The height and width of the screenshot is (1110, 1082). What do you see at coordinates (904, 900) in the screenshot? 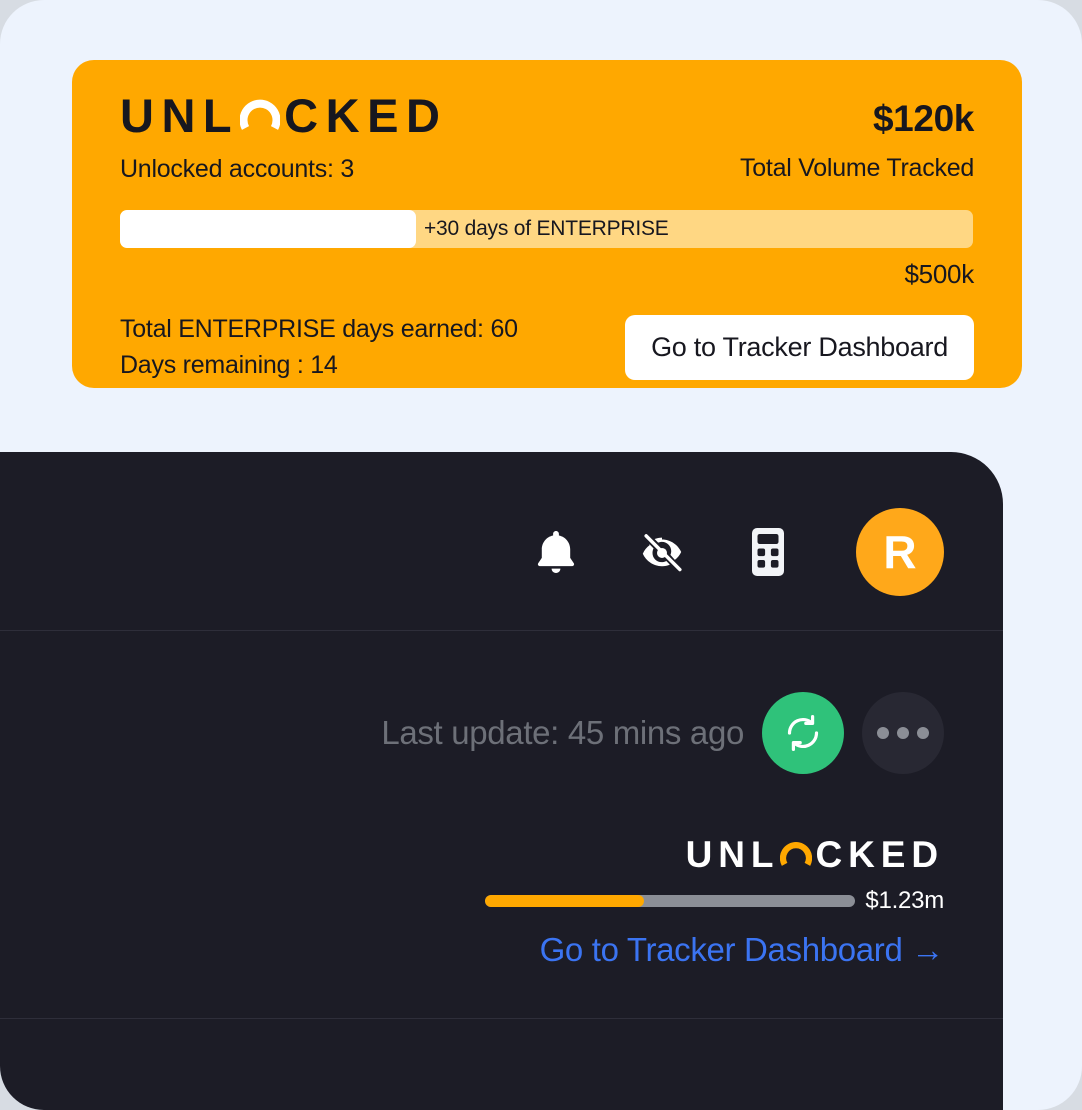
I see `tracker-progress-value: $1.23m` at bounding box center [904, 900].